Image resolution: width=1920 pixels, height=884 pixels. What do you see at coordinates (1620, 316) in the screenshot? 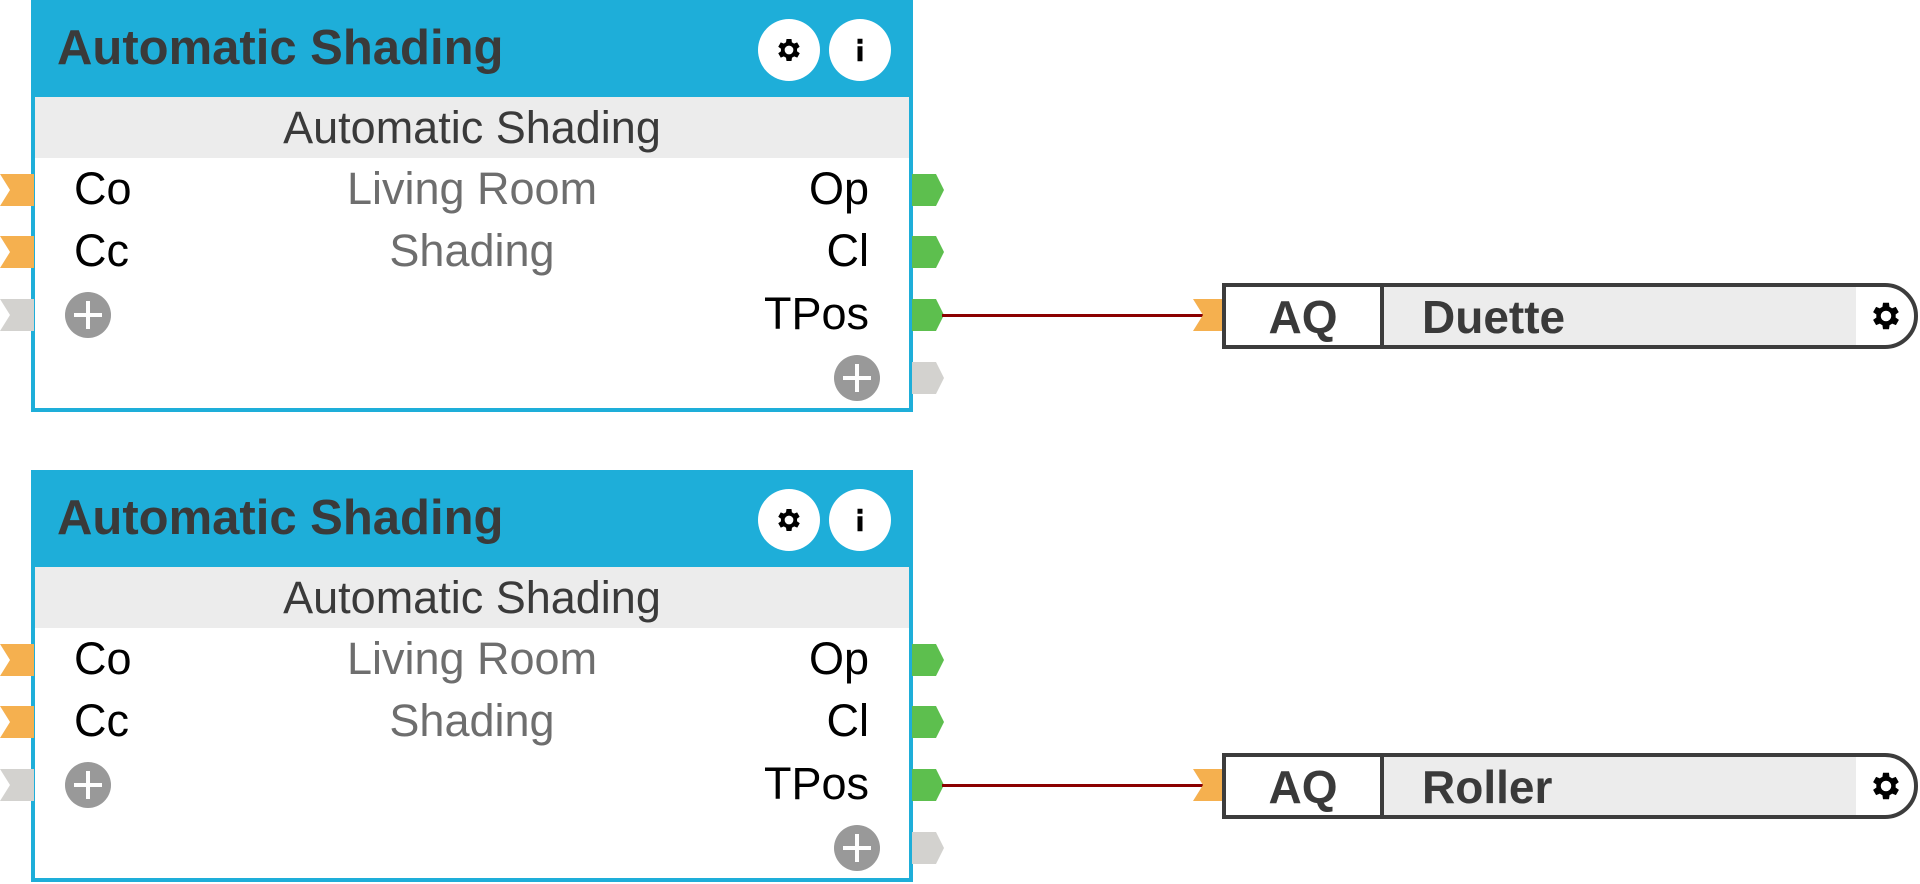
I see `actuator-name: Duette` at bounding box center [1620, 316].